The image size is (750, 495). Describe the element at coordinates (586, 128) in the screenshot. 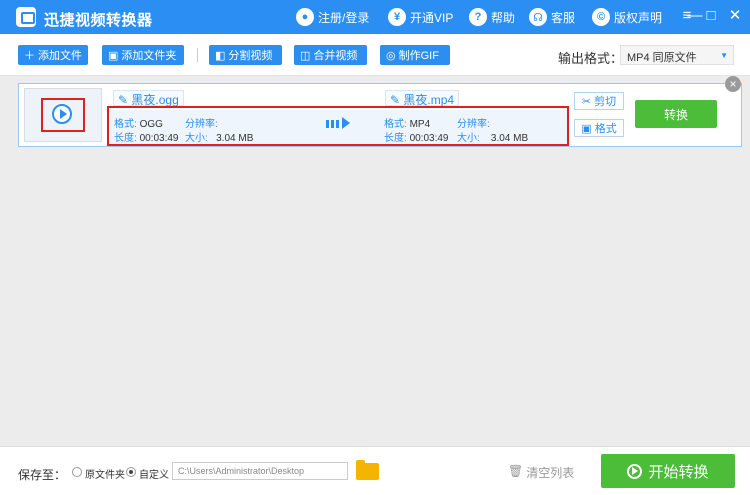

I see `format-icon: ▣` at that location.